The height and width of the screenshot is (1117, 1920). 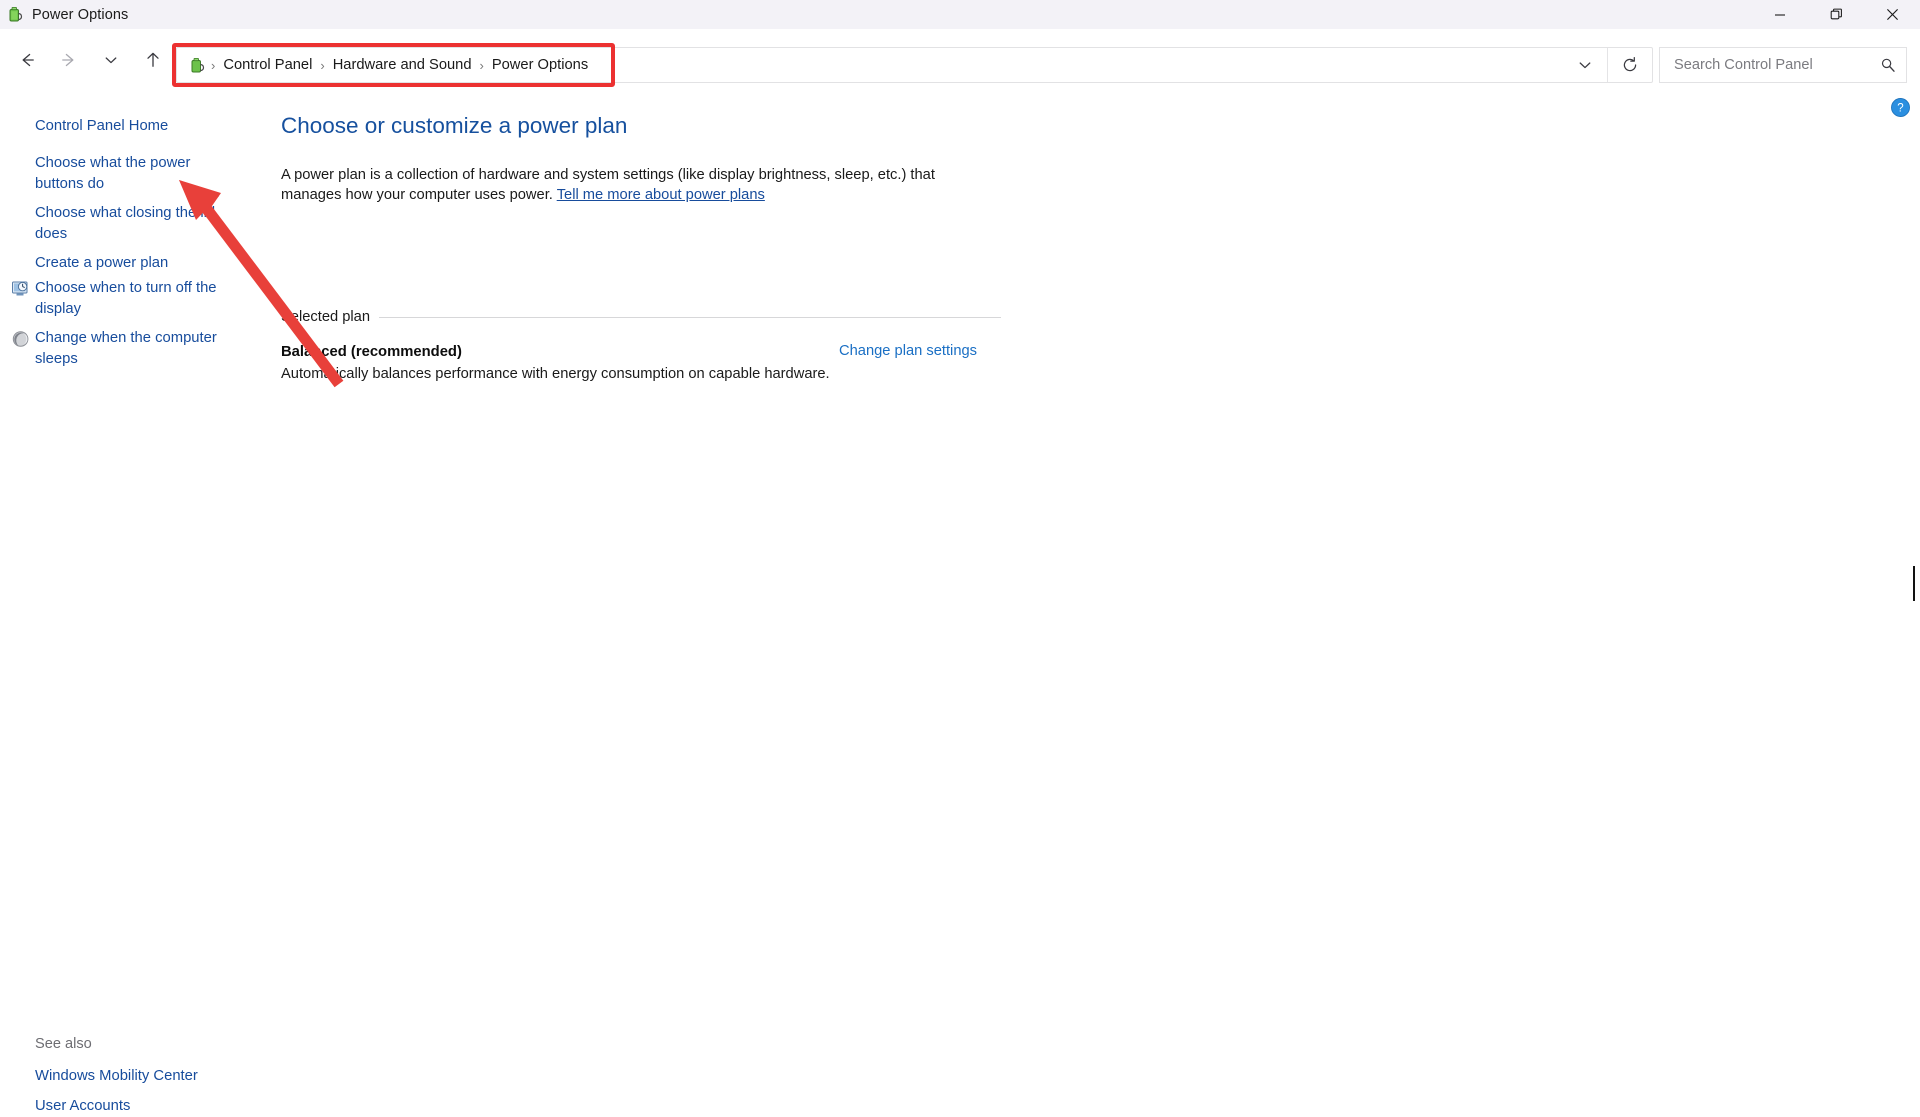 What do you see at coordinates (261, 284) in the screenshot?
I see `annotation-arrow` at bounding box center [261, 284].